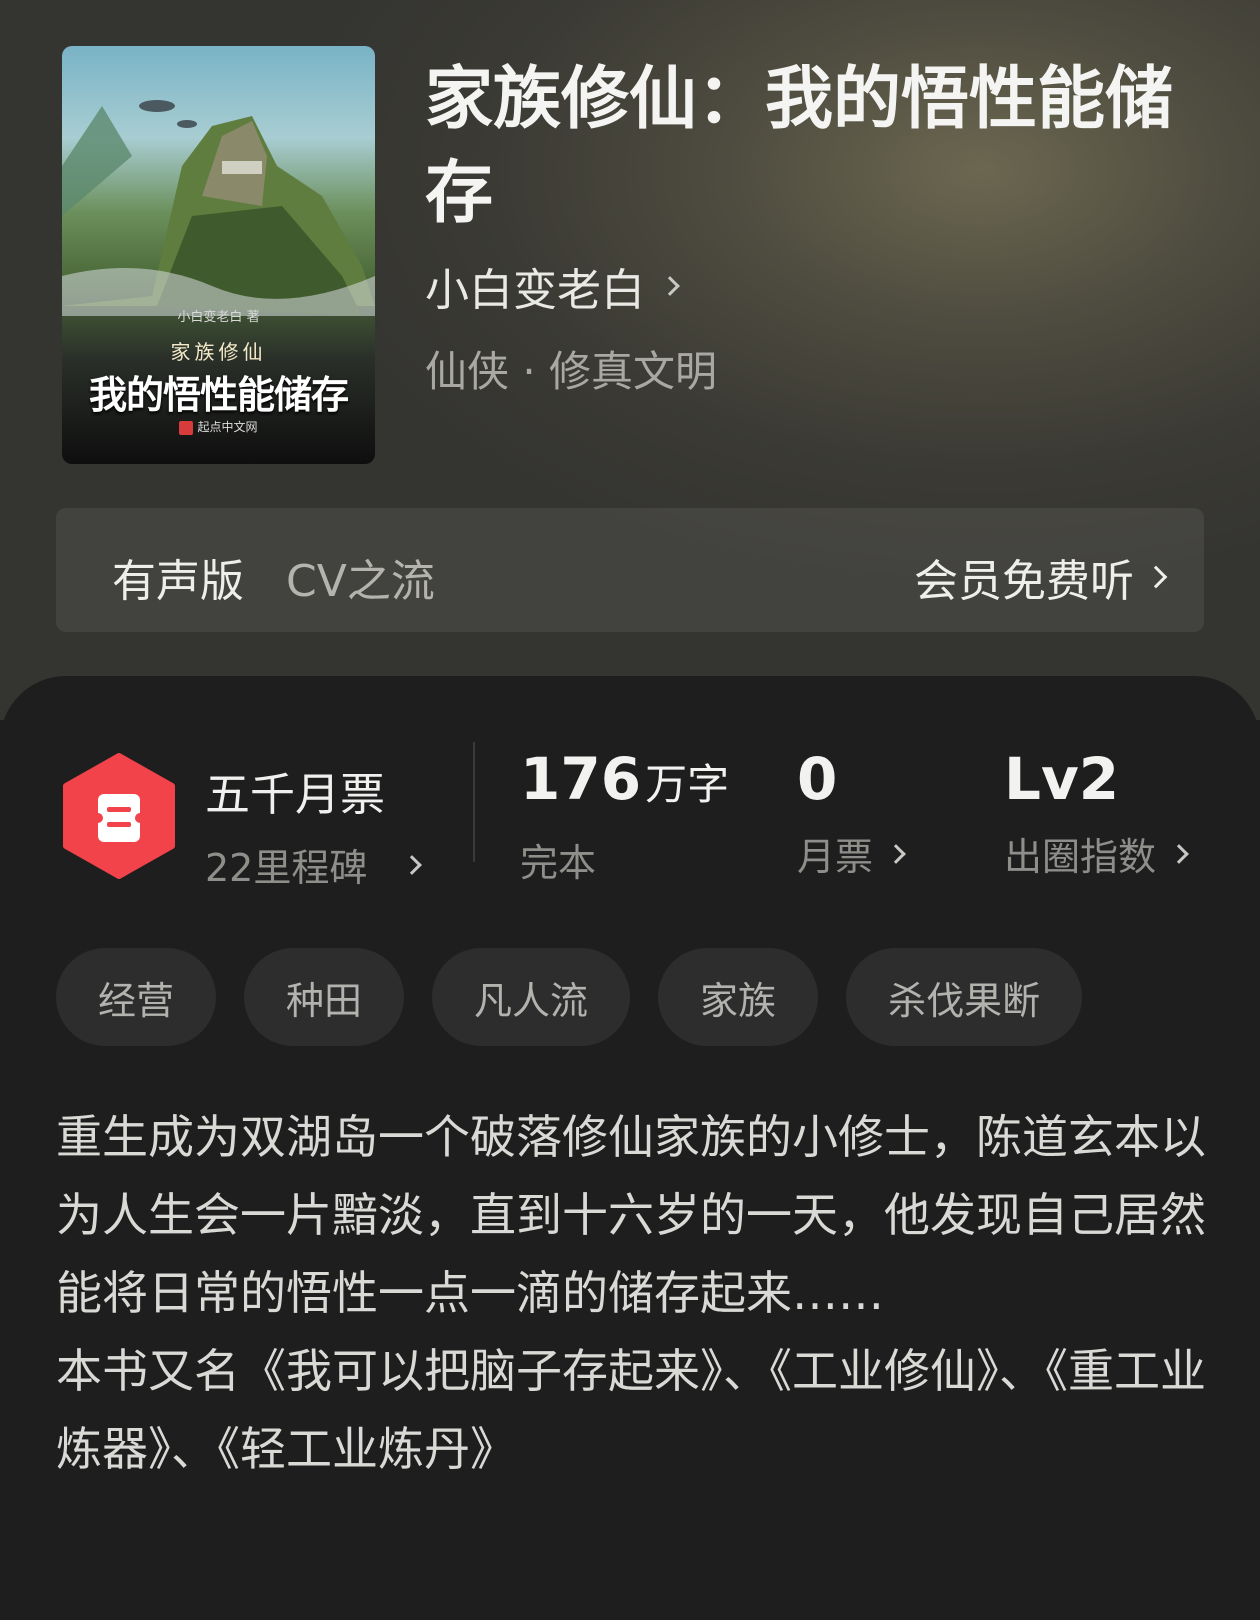 This screenshot has height=1620, width=1260. I want to click on monthly-ticket-value: 0, so click(817, 779).